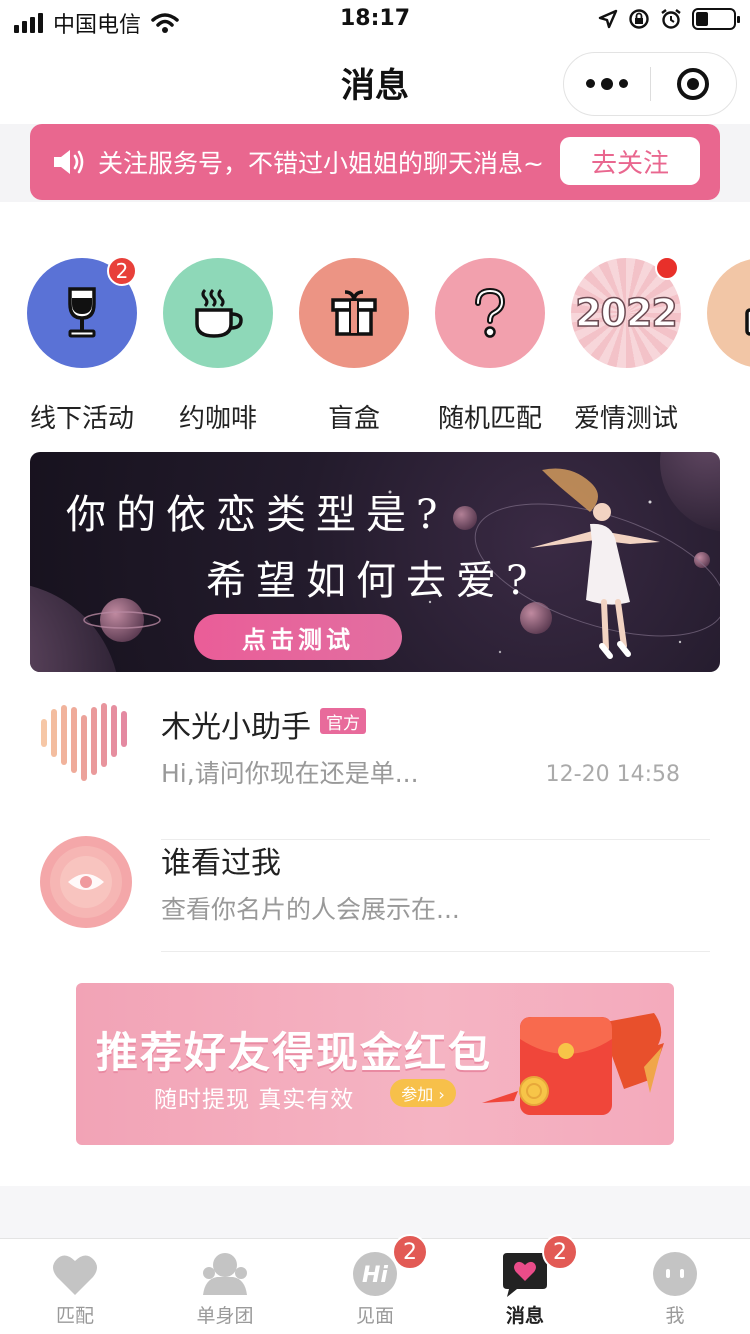 Image resolution: width=750 pixels, height=1334 pixels. I want to click on gift-box-icon, so click(354, 313).